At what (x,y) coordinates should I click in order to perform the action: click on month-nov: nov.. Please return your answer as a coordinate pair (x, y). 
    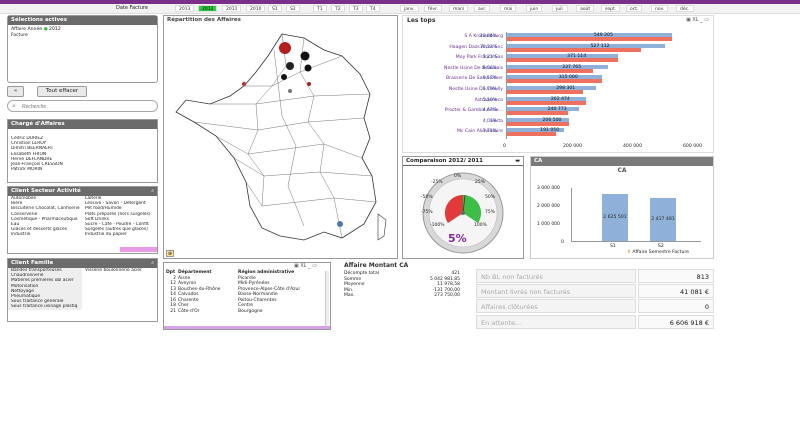
    Looking at the image, I should click on (660, 8).